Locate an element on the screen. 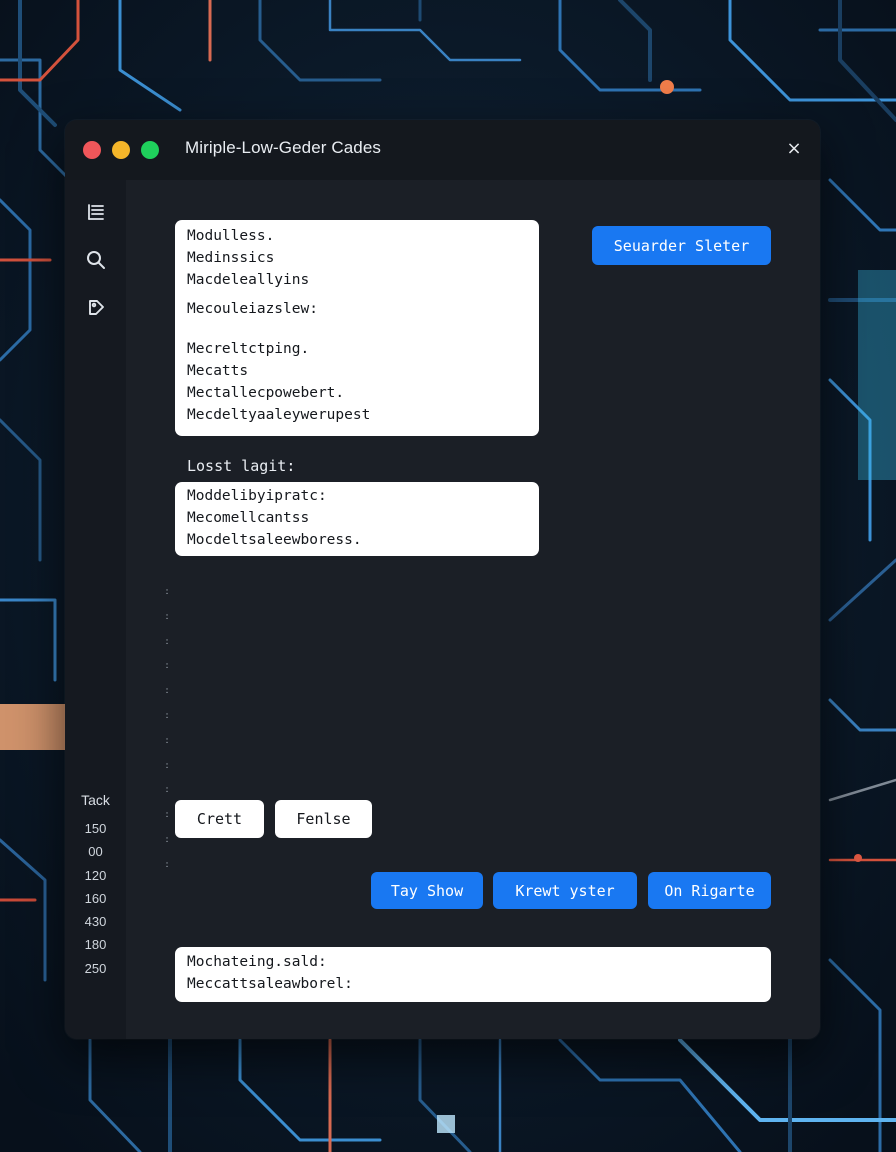 This screenshot has width=896, height=1152. tag-icon is located at coordinates (96, 308).